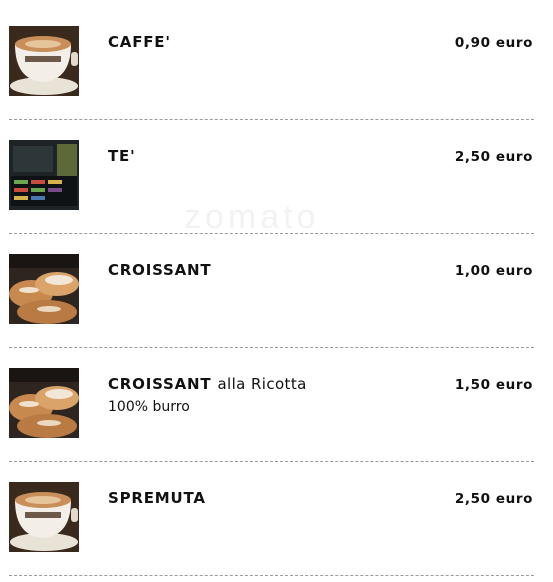 The height and width of the screenshot is (582, 553). I want to click on item-name-main: CROISSANT, so click(160, 384).